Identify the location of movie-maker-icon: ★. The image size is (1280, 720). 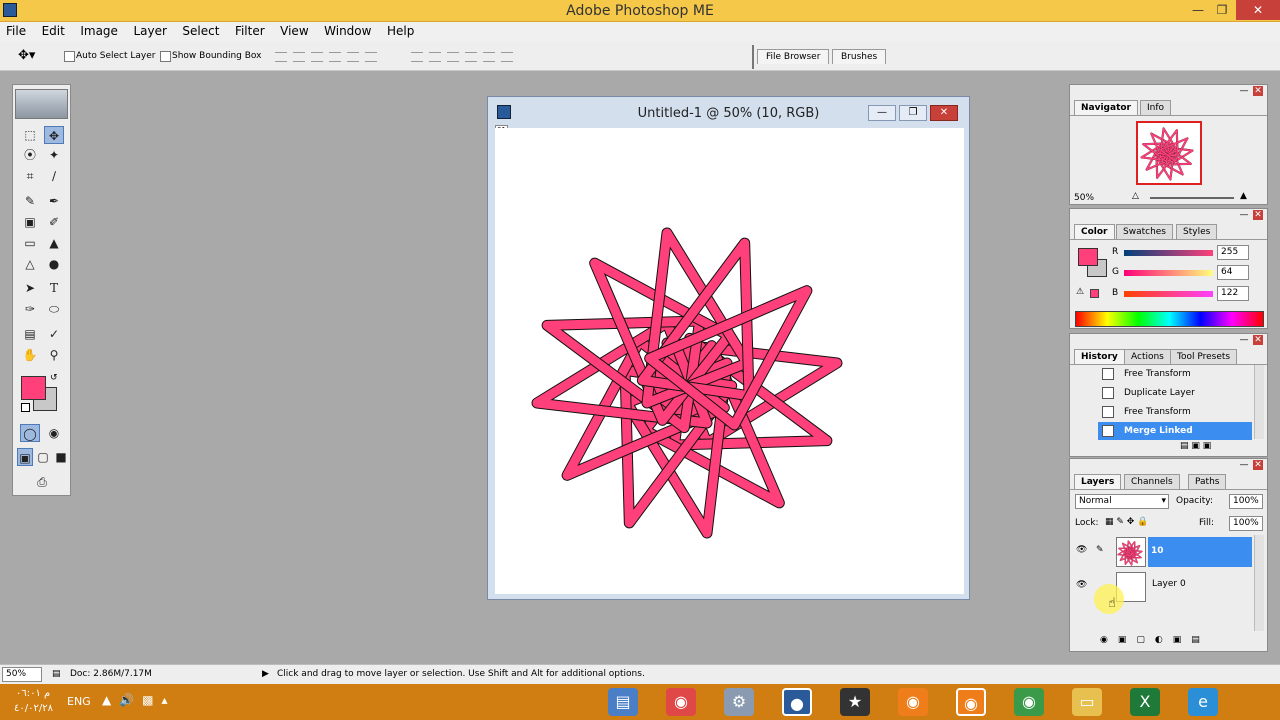
(855, 702).